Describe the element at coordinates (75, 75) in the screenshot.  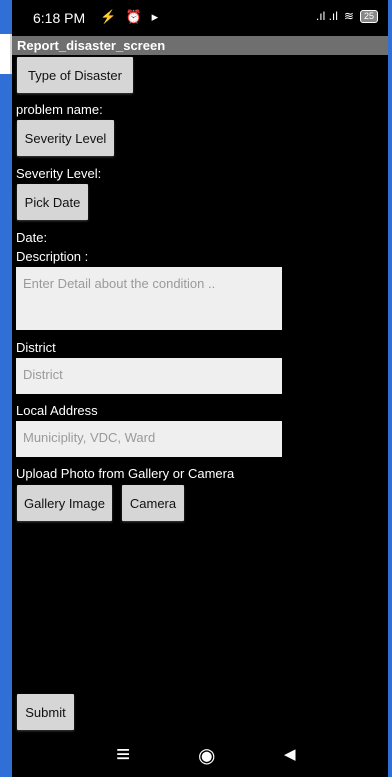
I see `type-of-disaster-button: Type of Disaster` at that location.